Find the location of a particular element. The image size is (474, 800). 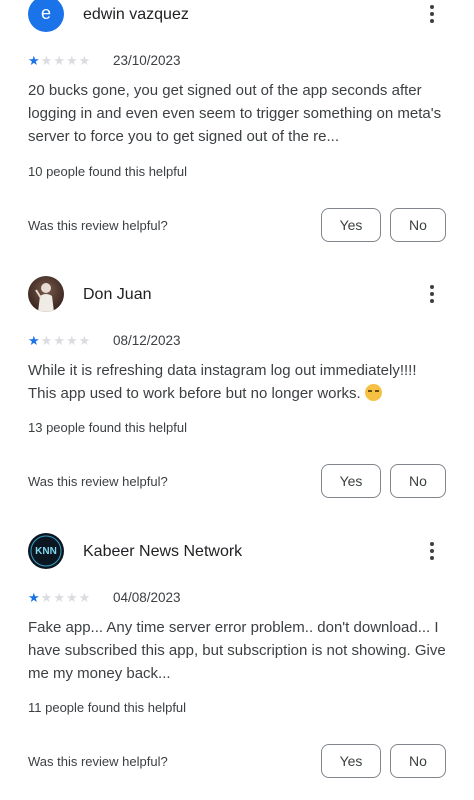

more-options-button is located at coordinates (432, 551).